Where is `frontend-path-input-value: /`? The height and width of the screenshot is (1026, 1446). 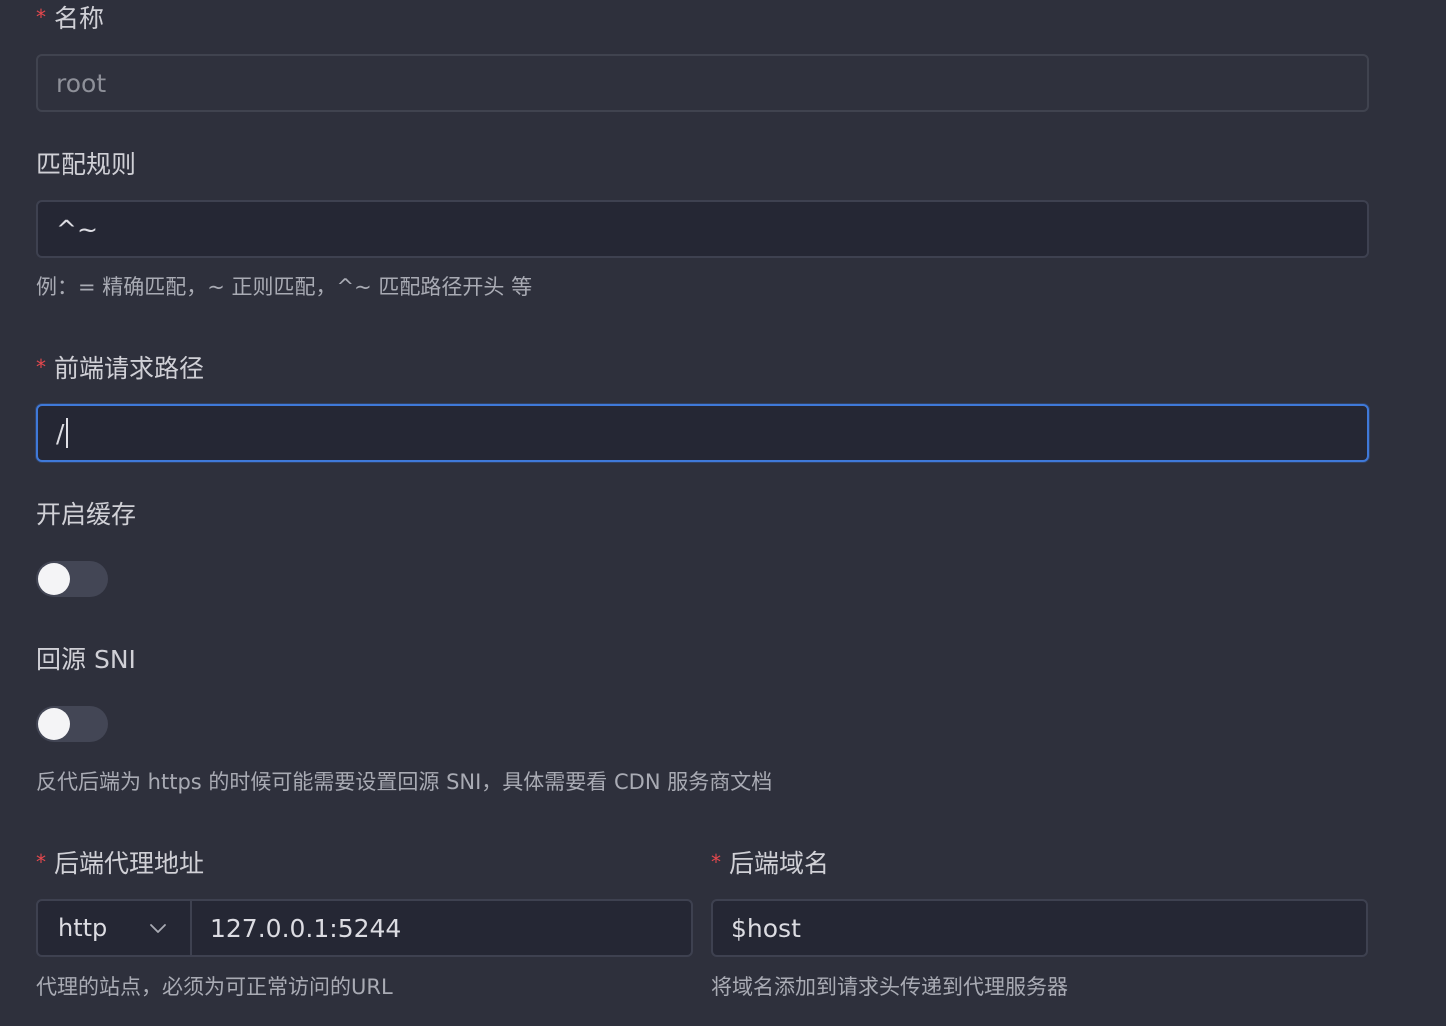
frontend-path-input-value: / is located at coordinates (60, 433).